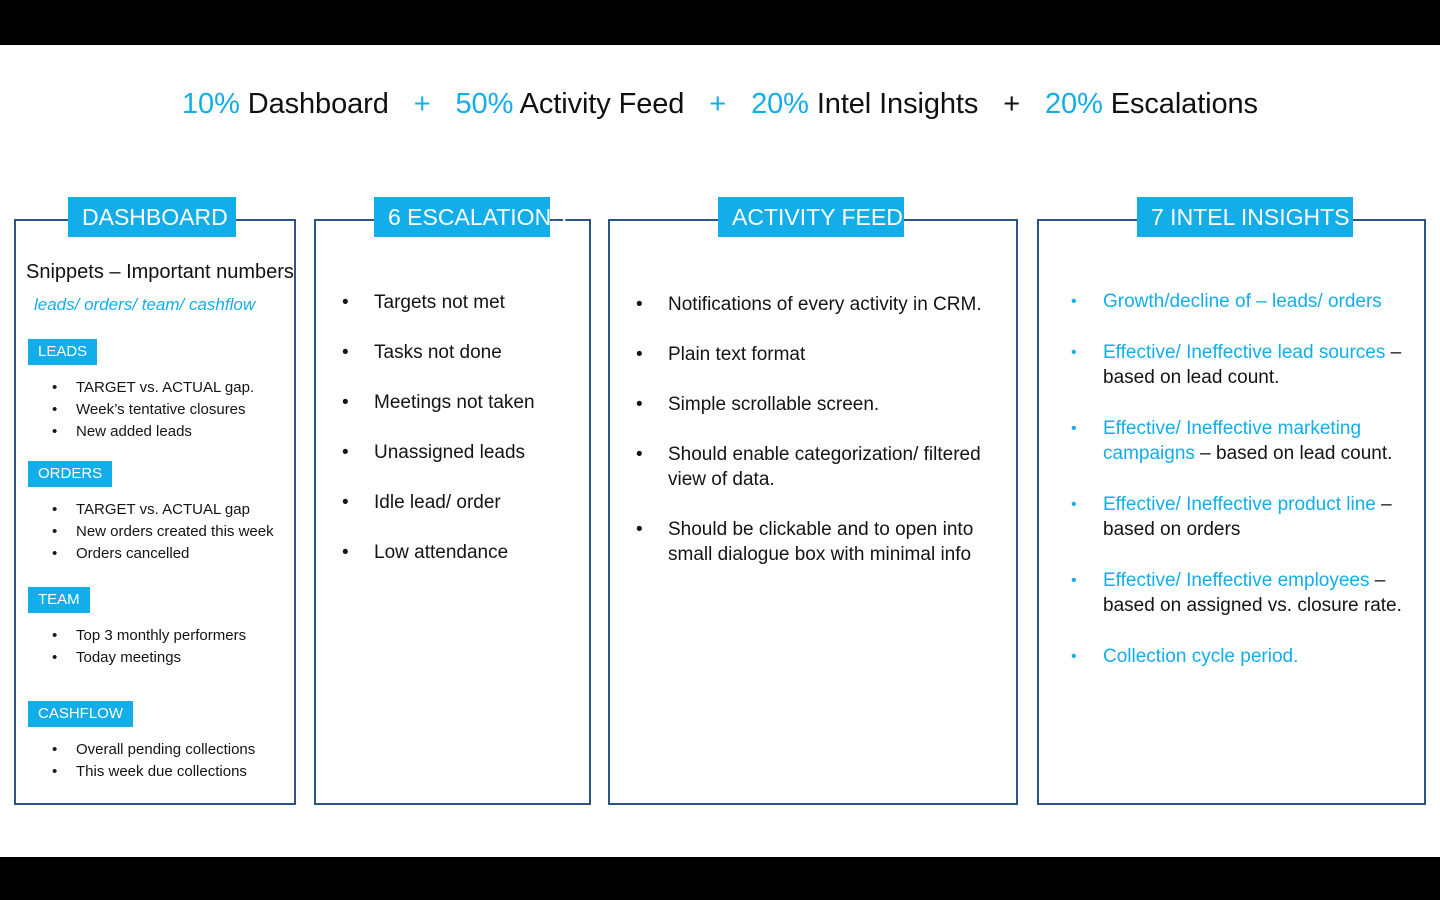 This screenshot has height=900, width=1440. I want to click on list-item: New added leads, so click(141, 432).